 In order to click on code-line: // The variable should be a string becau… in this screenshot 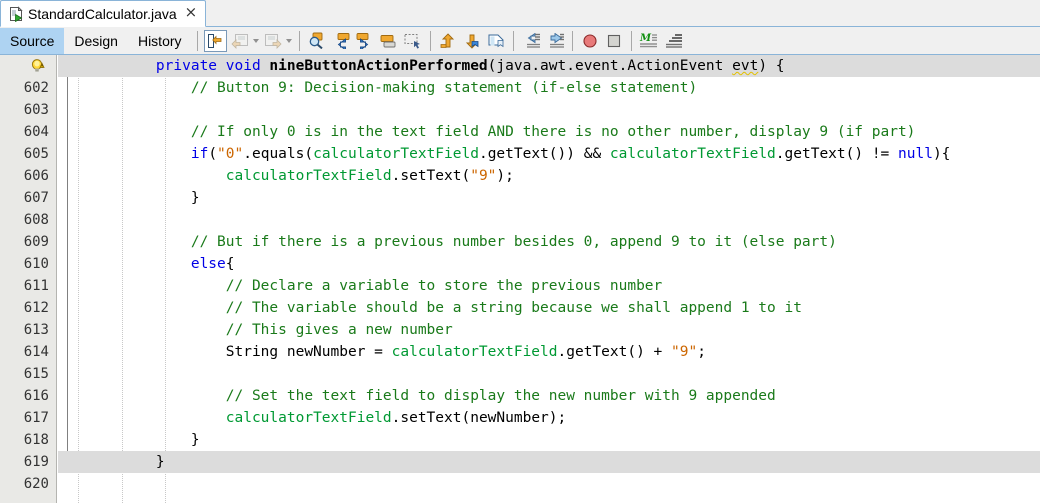, I will do `click(549, 308)`.